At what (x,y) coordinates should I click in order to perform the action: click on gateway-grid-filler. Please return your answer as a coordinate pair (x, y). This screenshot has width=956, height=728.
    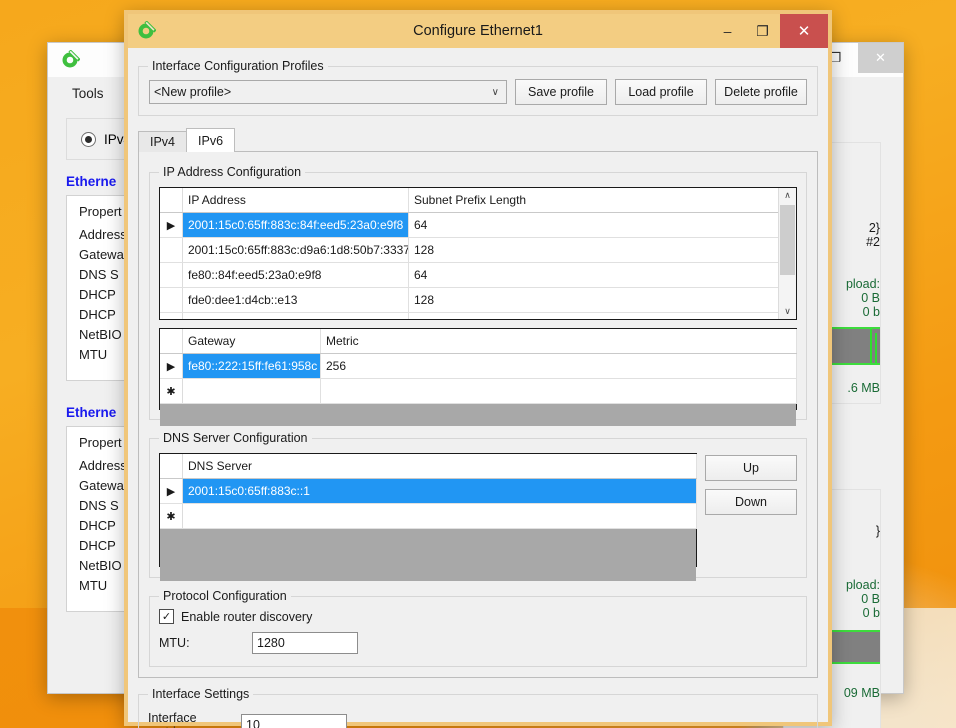
    Looking at the image, I should click on (478, 415).